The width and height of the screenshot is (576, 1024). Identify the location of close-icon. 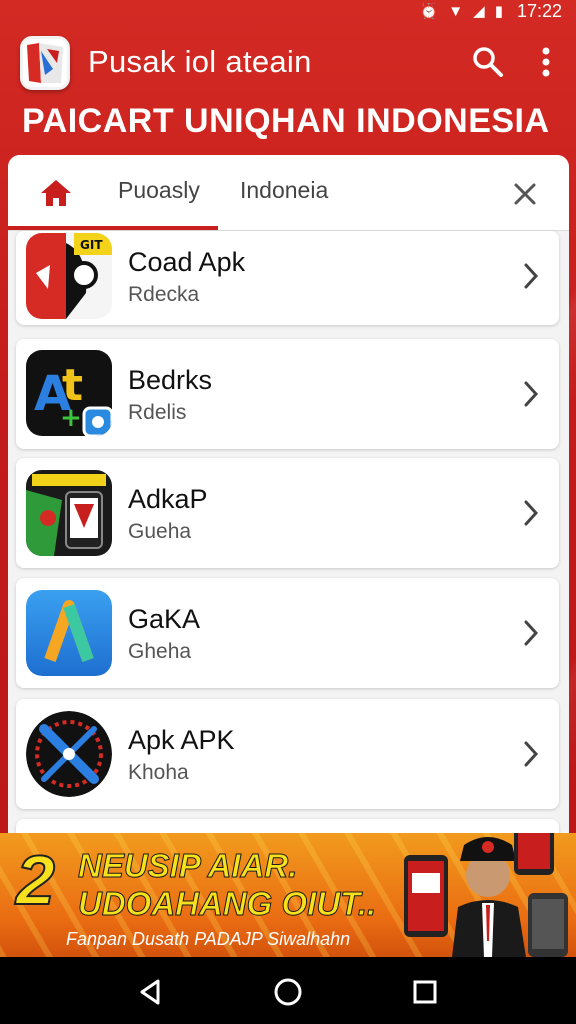
(525, 194).